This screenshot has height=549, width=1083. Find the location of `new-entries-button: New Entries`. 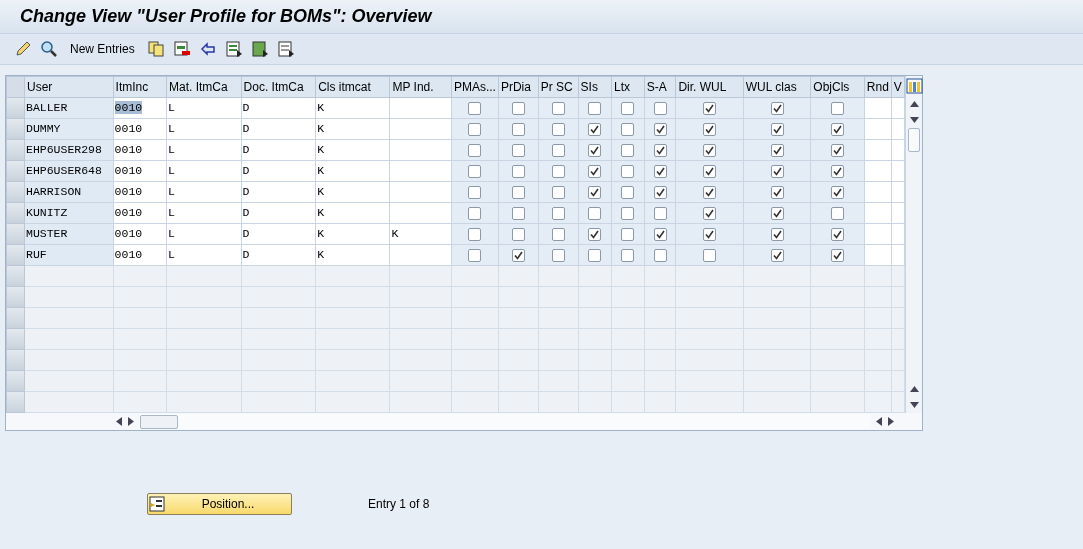

new-entries-button: New Entries is located at coordinates (102, 49).